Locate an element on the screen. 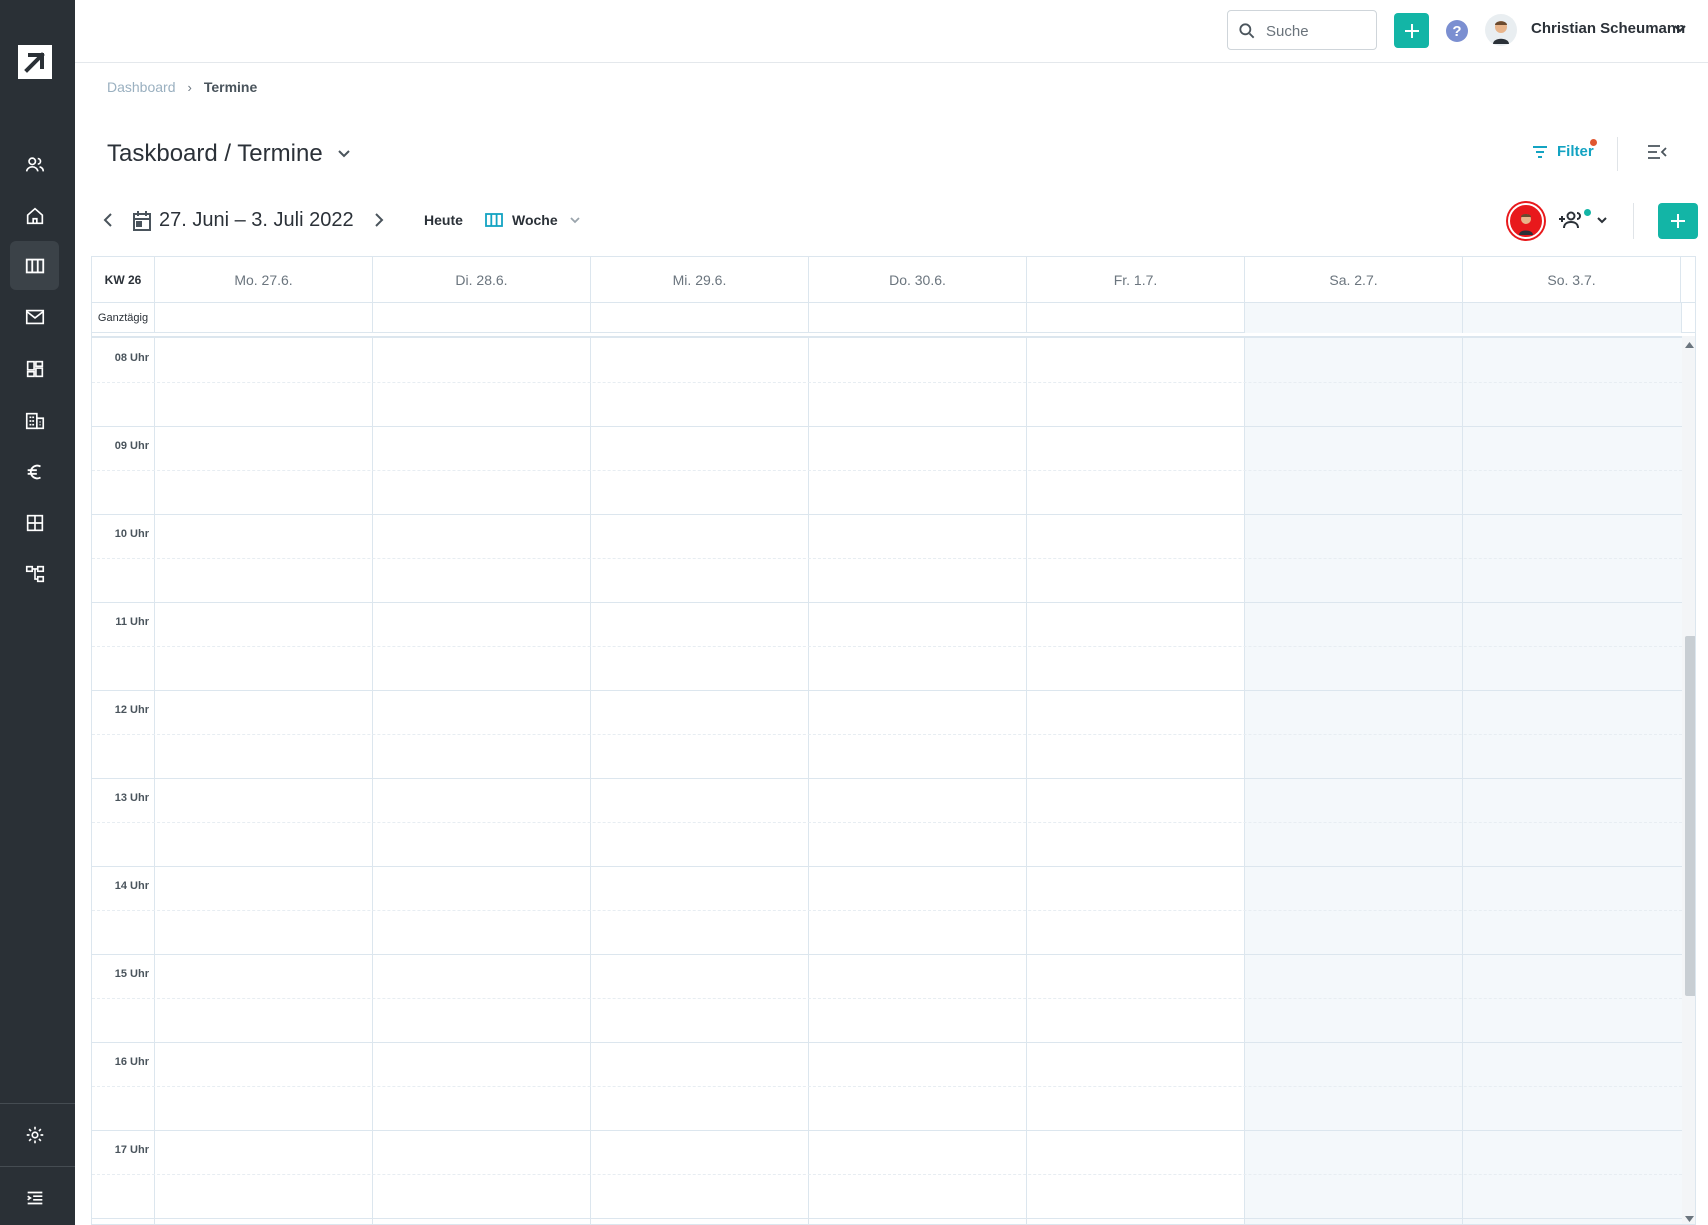 The width and height of the screenshot is (1708, 1225). sidebar-item-dashboard is located at coordinates (34, 368).